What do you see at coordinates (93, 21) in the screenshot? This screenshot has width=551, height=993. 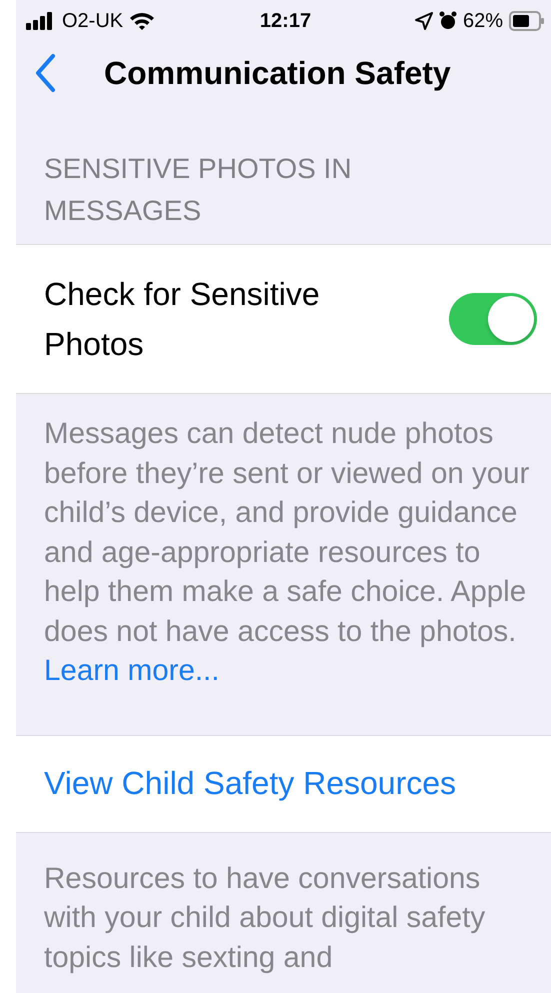 I see `carrier-name: O2-UK` at bounding box center [93, 21].